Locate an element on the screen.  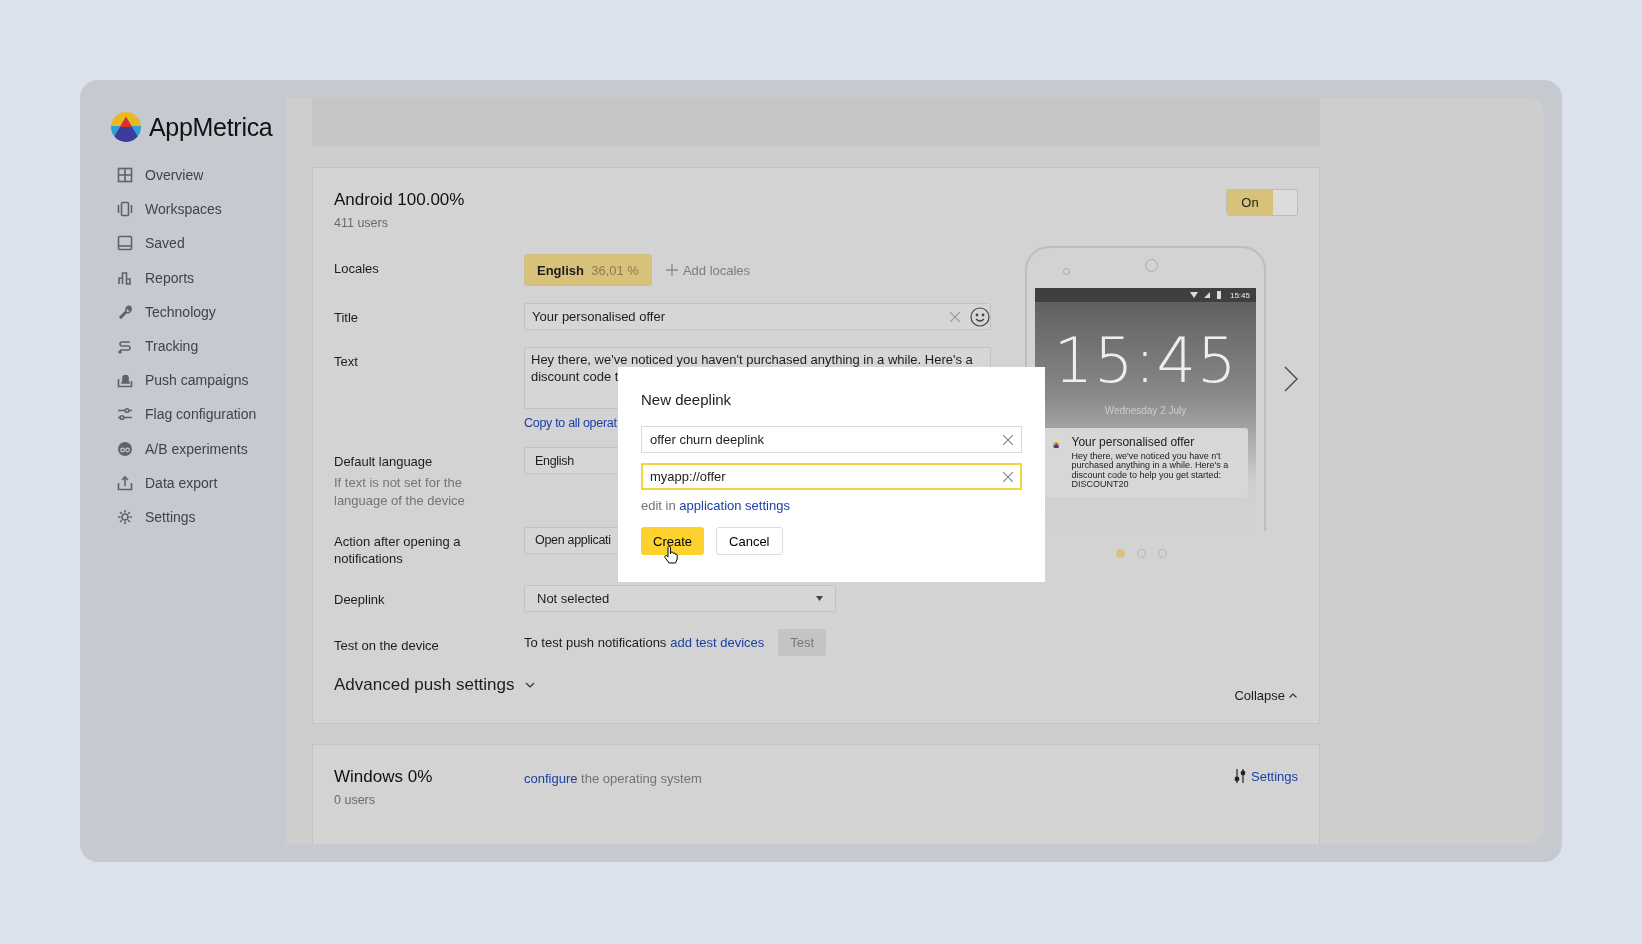
title-field: Your personalised offer is located at coordinates (757, 316).